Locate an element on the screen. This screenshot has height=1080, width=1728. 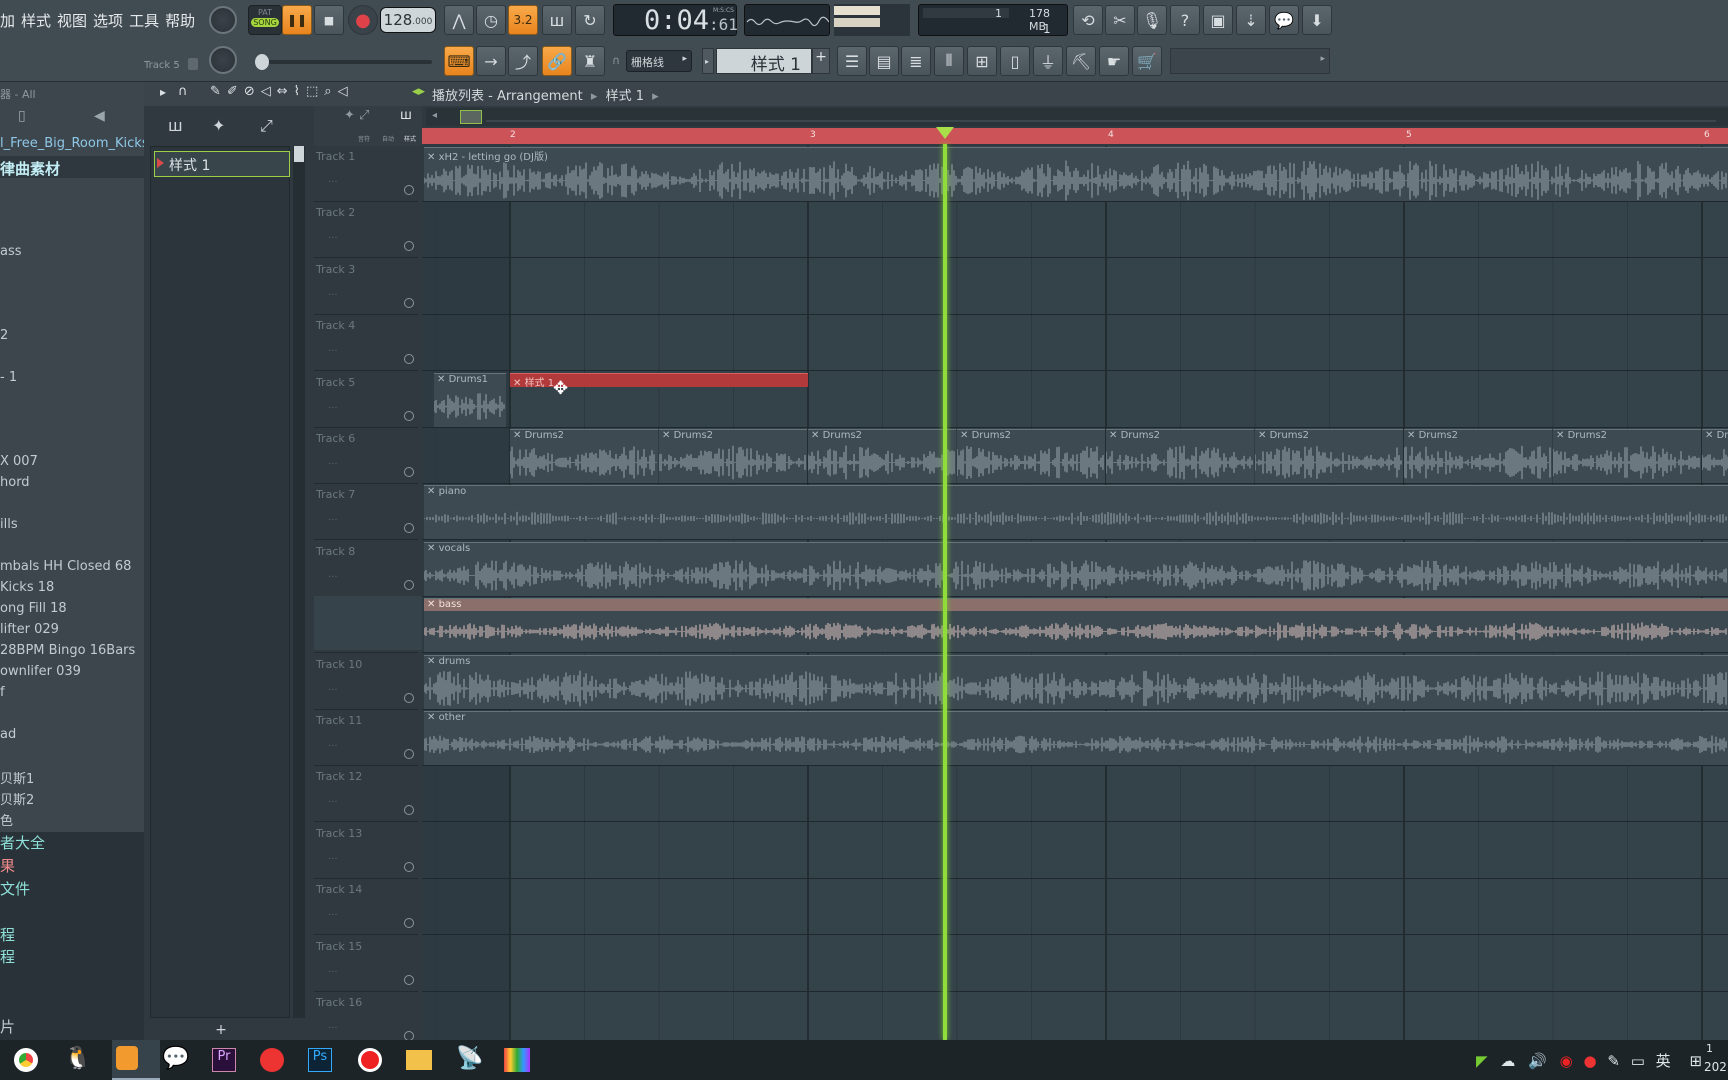
slip-icon: ⇔ is located at coordinates (285, 91).